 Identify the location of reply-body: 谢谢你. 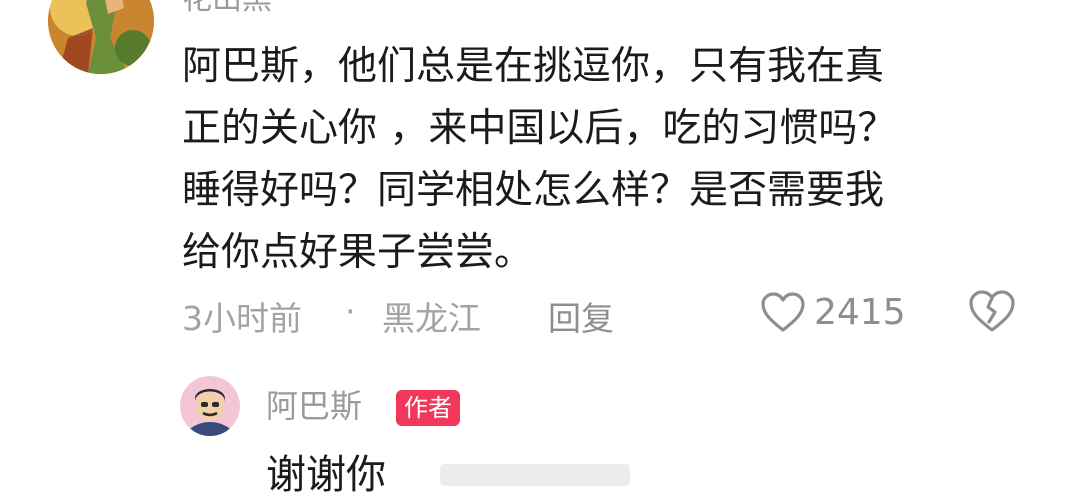
(326, 475).